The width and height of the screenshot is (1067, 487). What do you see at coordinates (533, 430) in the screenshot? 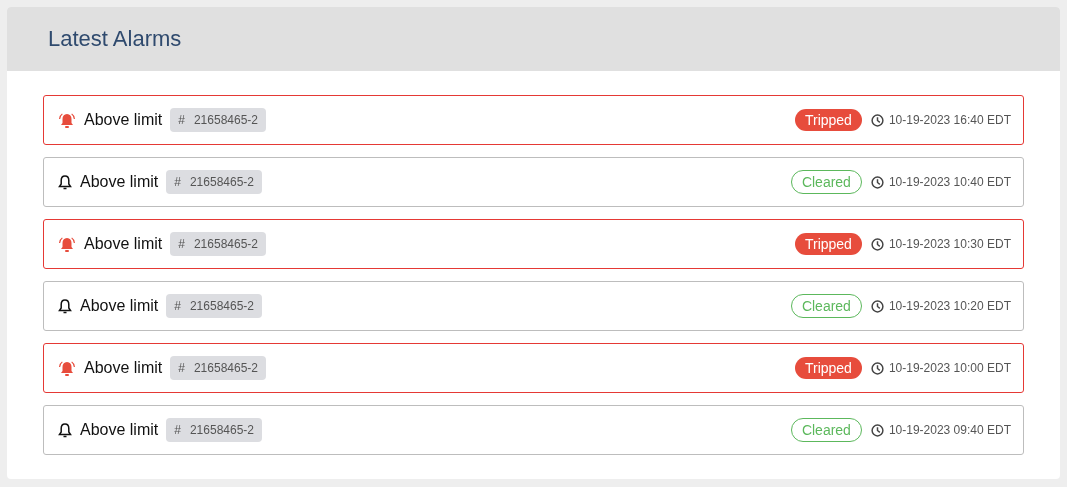
I see `alarm-row: Above limit # 21658465-2 Cleared 10-19-2023 09:40 EDT` at bounding box center [533, 430].